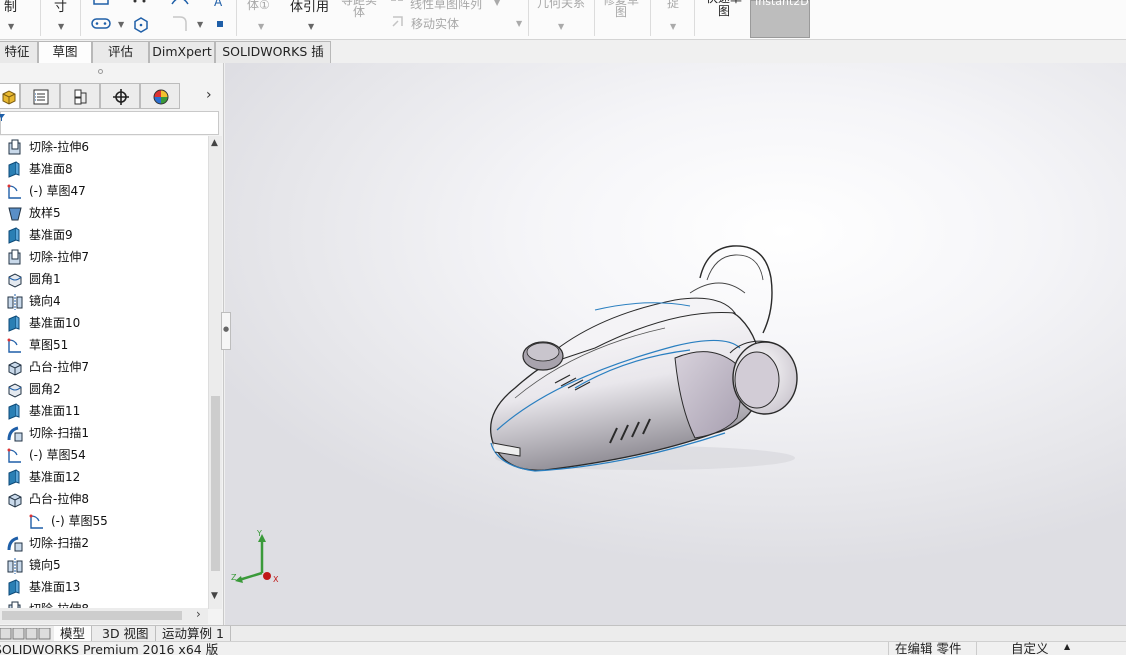 The width and height of the screenshot is (1126, 655). What do you see at coordinates (104, 169) in the screenshot?
I see `tree-item: 基准面8` at bounding box center [104, 169].